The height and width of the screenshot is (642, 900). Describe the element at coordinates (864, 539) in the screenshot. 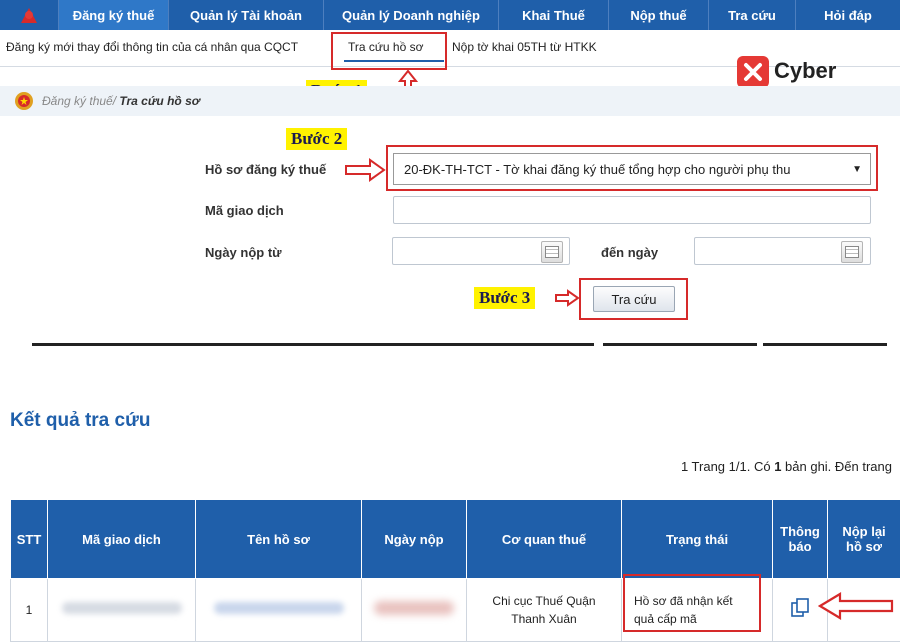

I see `col-nop-lai: Nộp lại hồ sơ` at that location.